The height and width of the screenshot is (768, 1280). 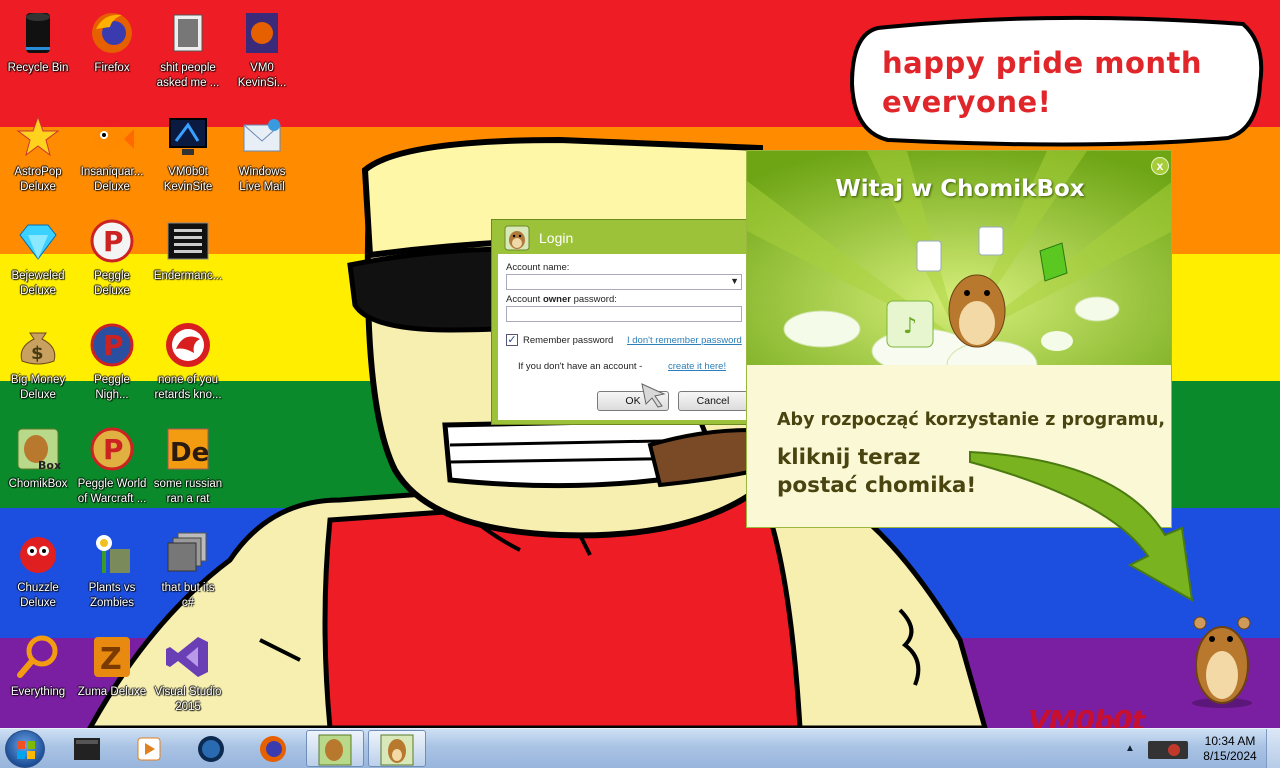 What do you see at coordinates (1273, 748) in the screenshot?
I see `show-desktop-button` at bounding box center [1273, 748].